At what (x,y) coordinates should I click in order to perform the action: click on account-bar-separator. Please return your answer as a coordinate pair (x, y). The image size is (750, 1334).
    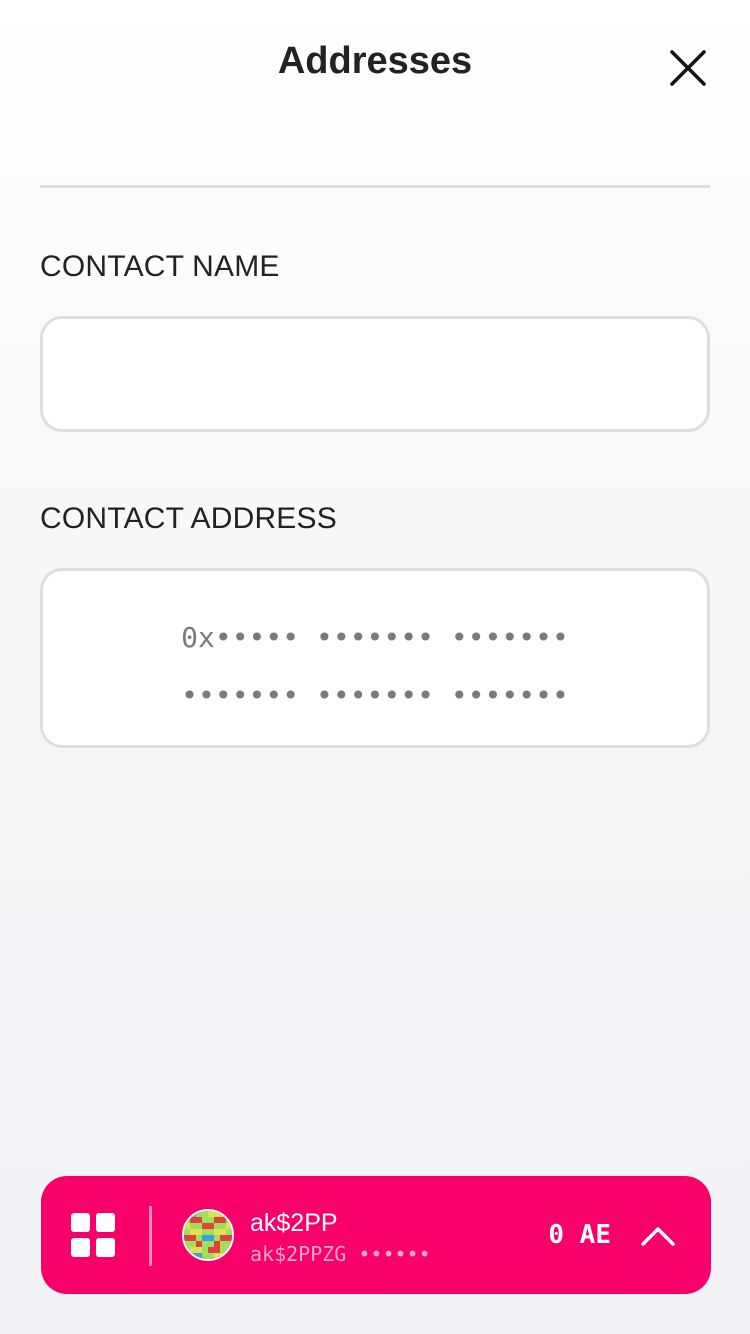
    Looking at the image, I should click on (150, 1236).